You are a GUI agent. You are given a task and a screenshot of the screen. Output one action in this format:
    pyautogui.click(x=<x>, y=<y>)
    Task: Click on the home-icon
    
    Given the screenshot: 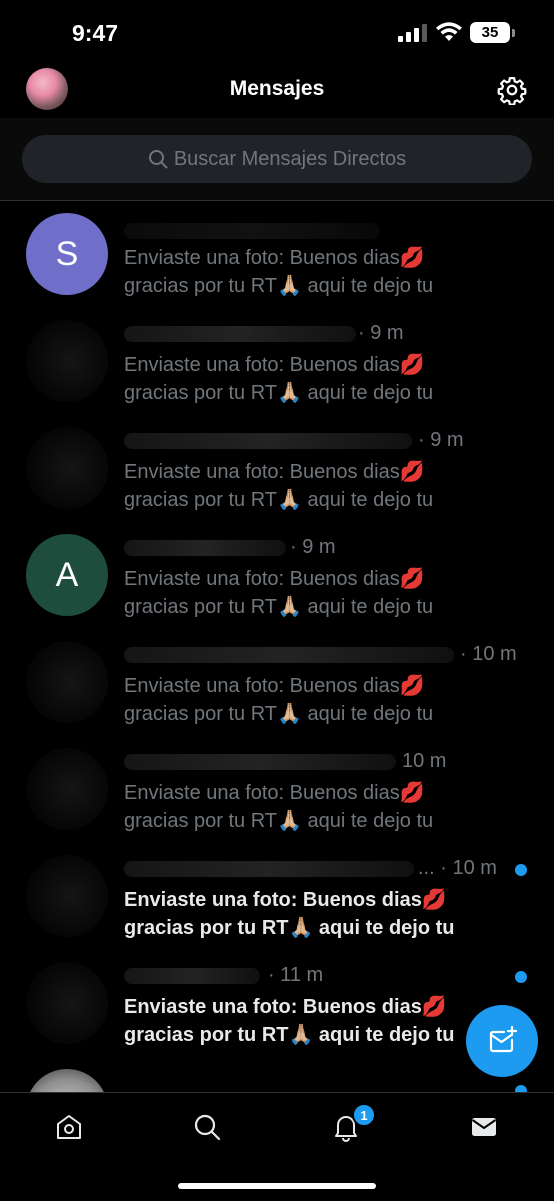 What is the action you would take?
    pyautogui.click(x=69, y=1127)
    